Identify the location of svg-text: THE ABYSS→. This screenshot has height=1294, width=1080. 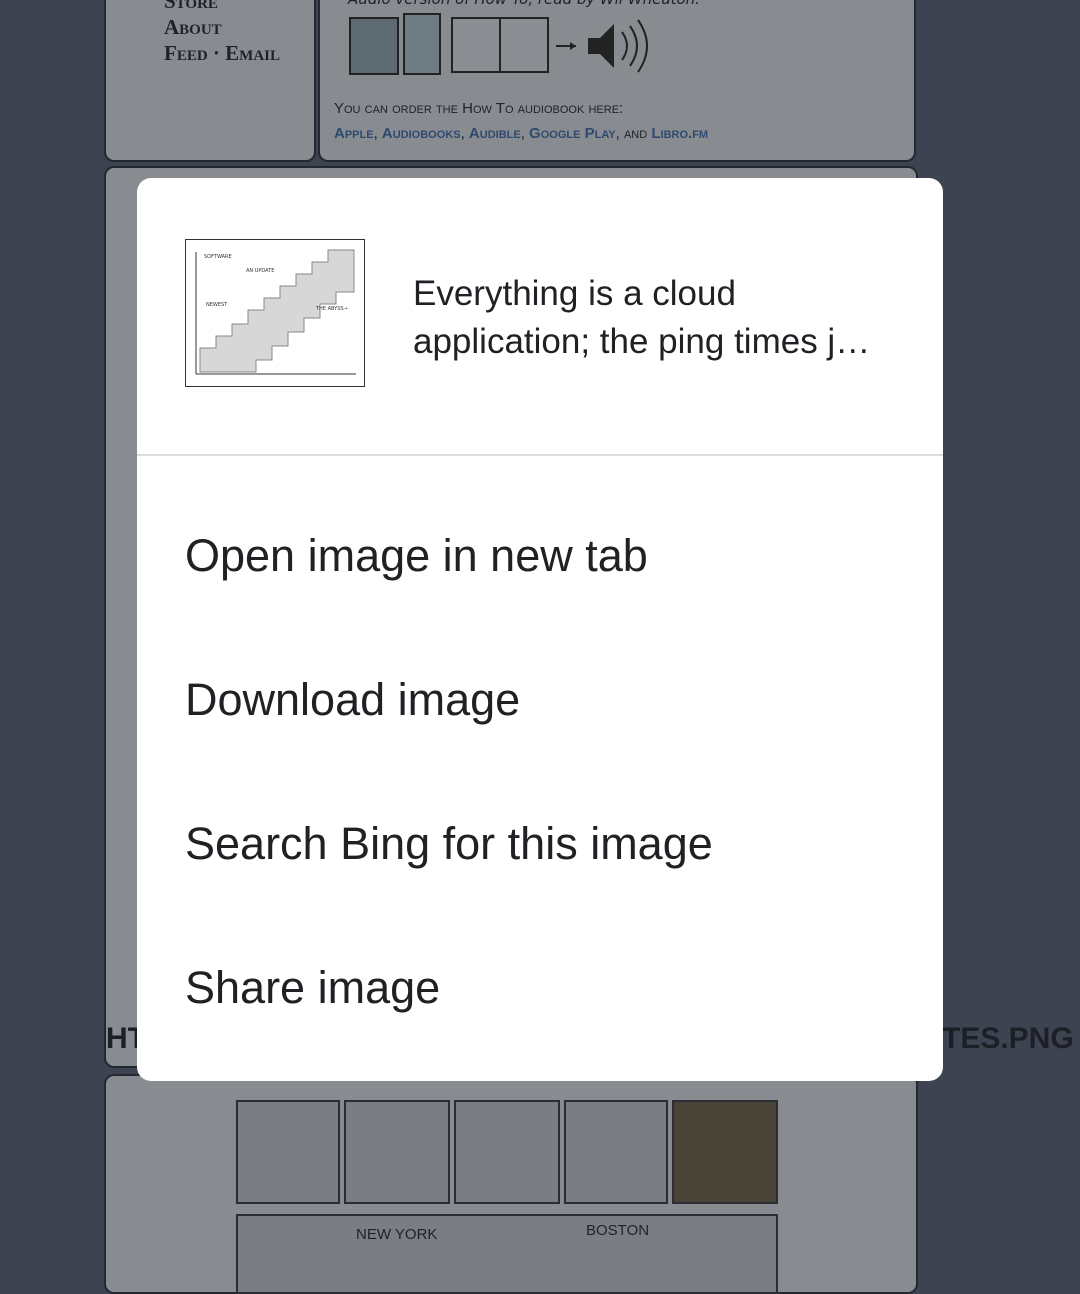
(331, 309).